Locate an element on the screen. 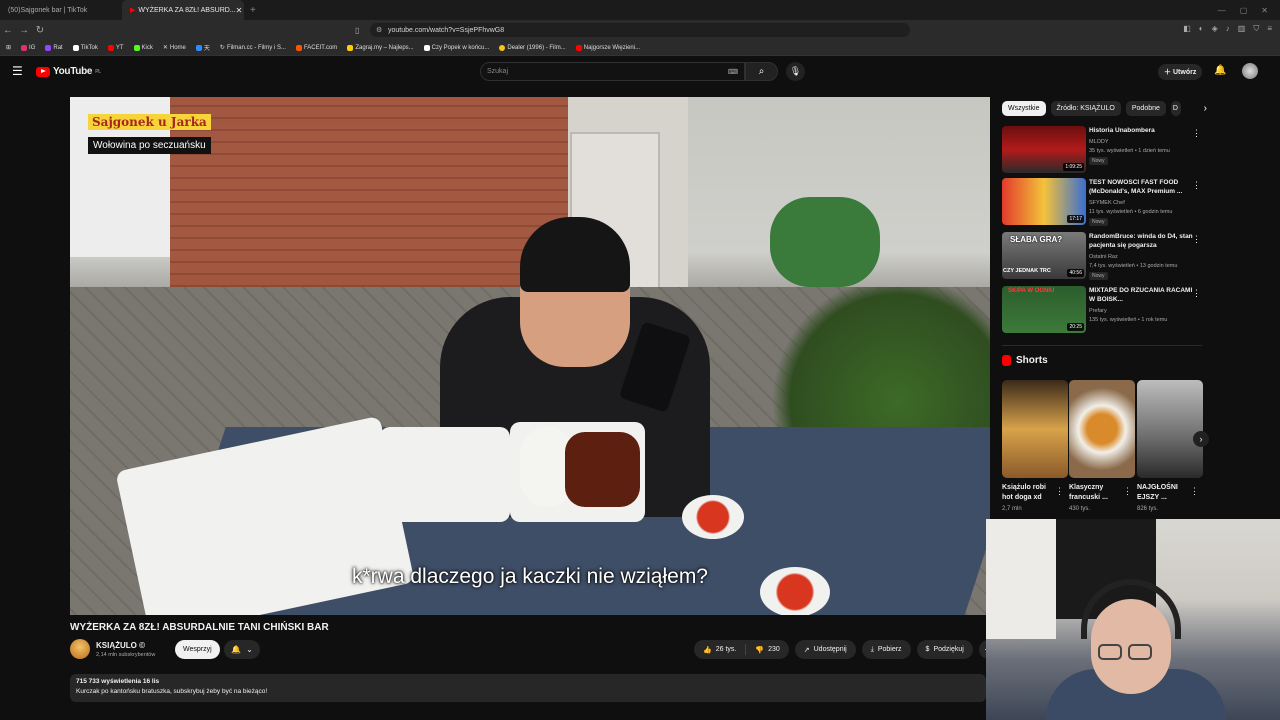  reload-icon: ↻ is located at coordinates (40, 30).